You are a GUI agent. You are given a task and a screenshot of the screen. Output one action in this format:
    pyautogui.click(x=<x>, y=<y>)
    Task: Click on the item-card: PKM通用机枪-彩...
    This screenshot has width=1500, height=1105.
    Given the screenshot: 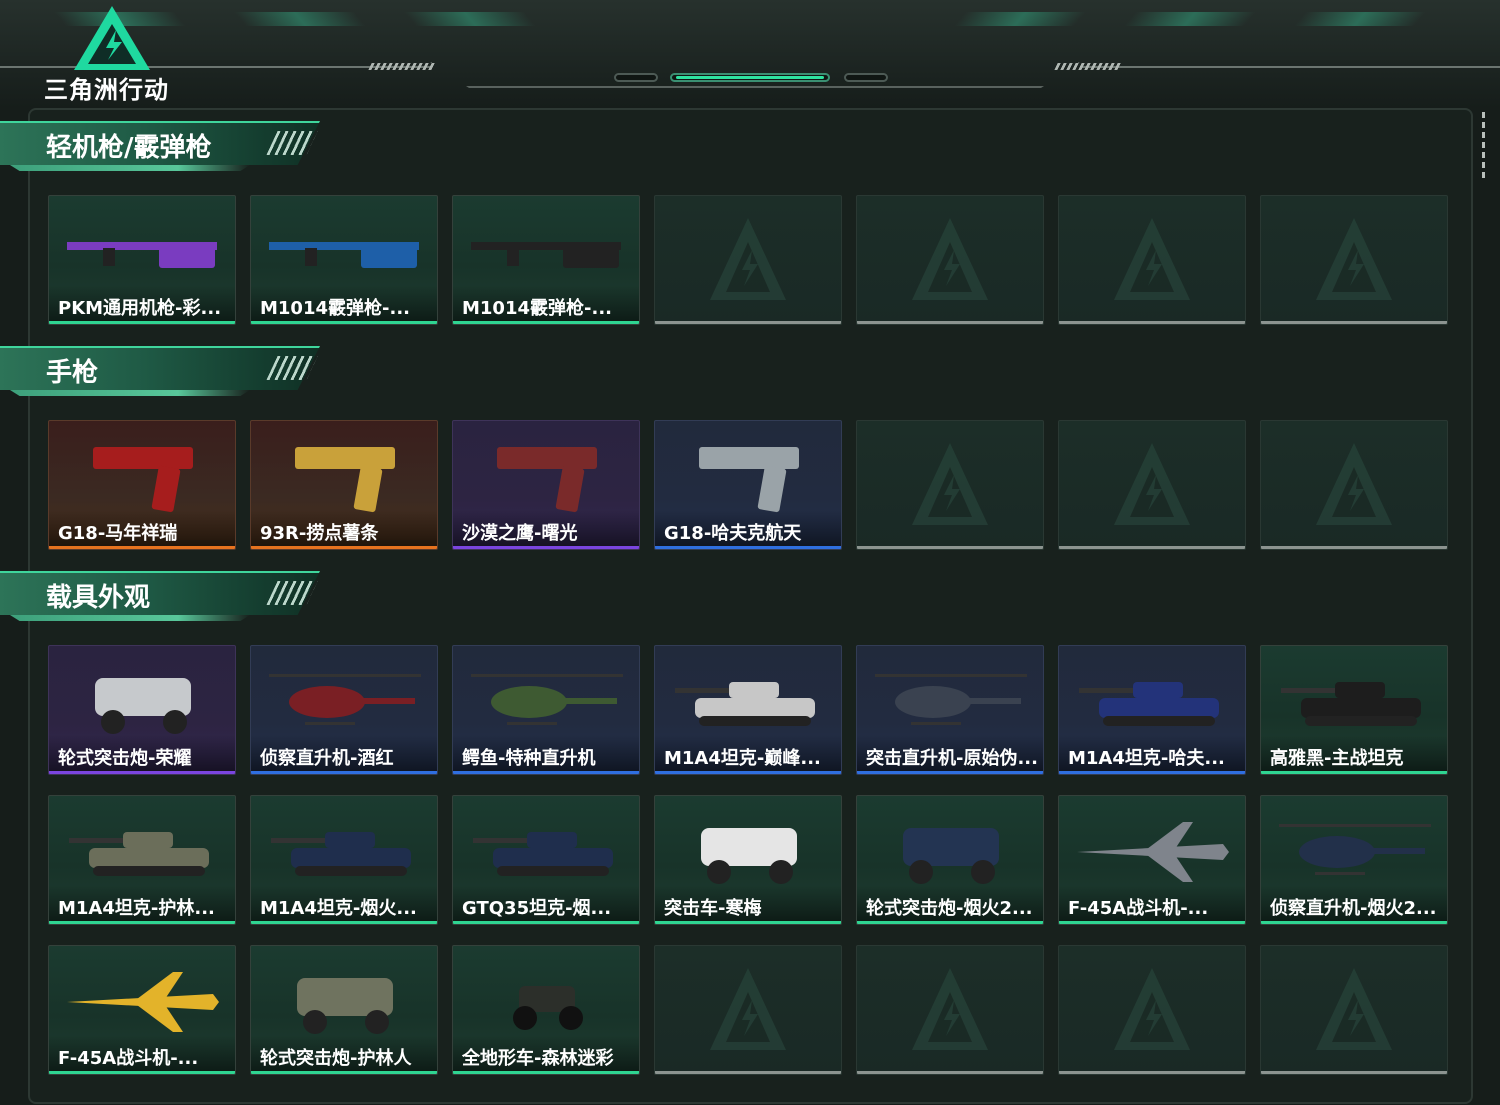 What is the action you would take?
    pyautogui.click(x=142, y=260)
    